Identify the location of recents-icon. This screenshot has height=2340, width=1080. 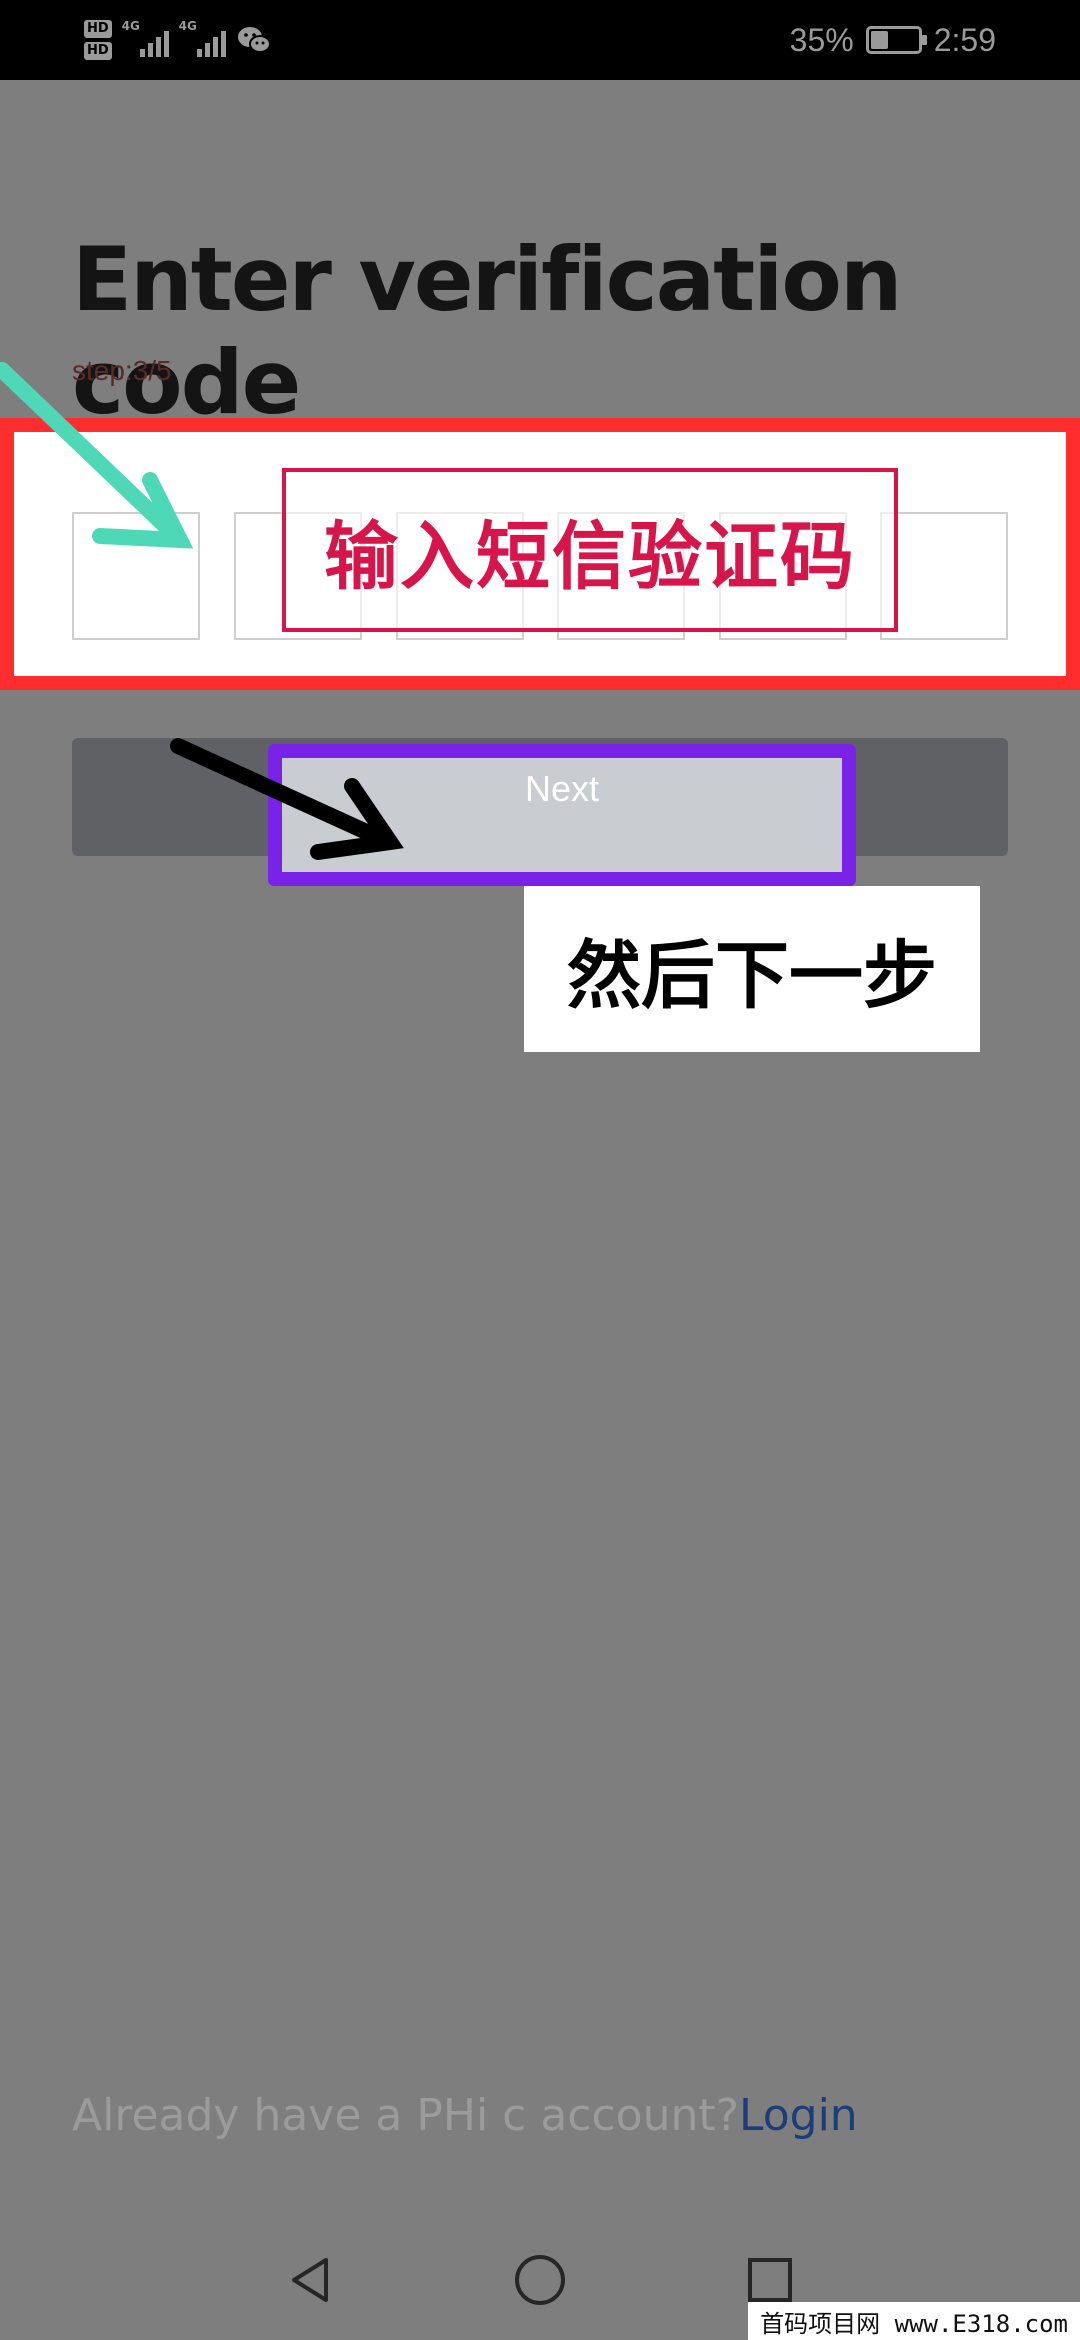
(770, 2280).